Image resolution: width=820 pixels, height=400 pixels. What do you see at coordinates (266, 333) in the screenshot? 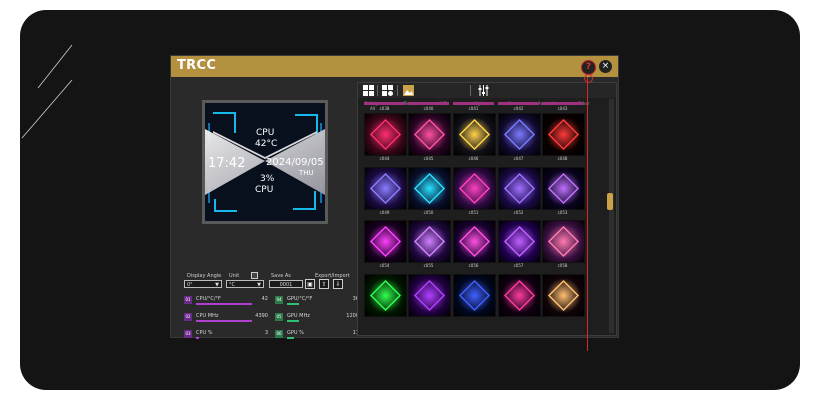
I see `sensor-value: 3` at bounding box center [266, 333].